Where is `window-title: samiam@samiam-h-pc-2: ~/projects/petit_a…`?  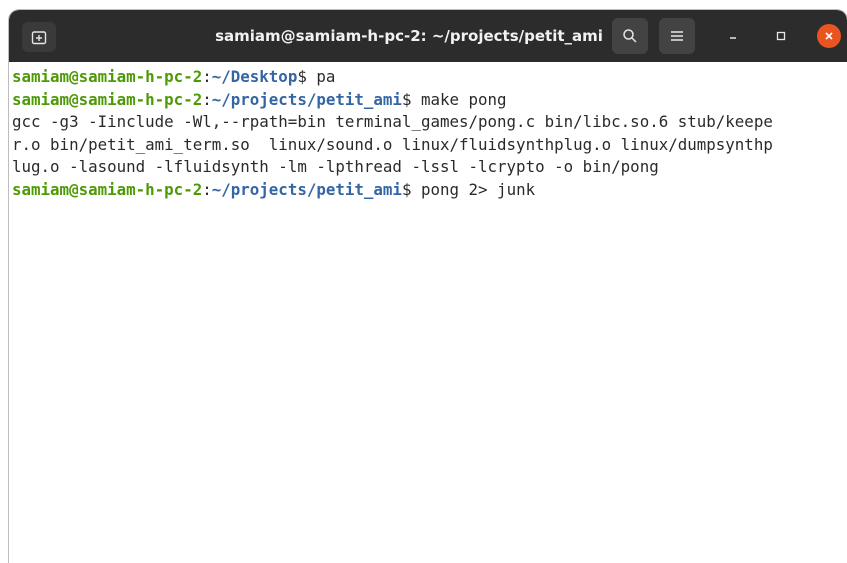 window-title: samiam@samiam-h-pc-2: ~/projects/petit_a… is located at coordinates (409, 36).